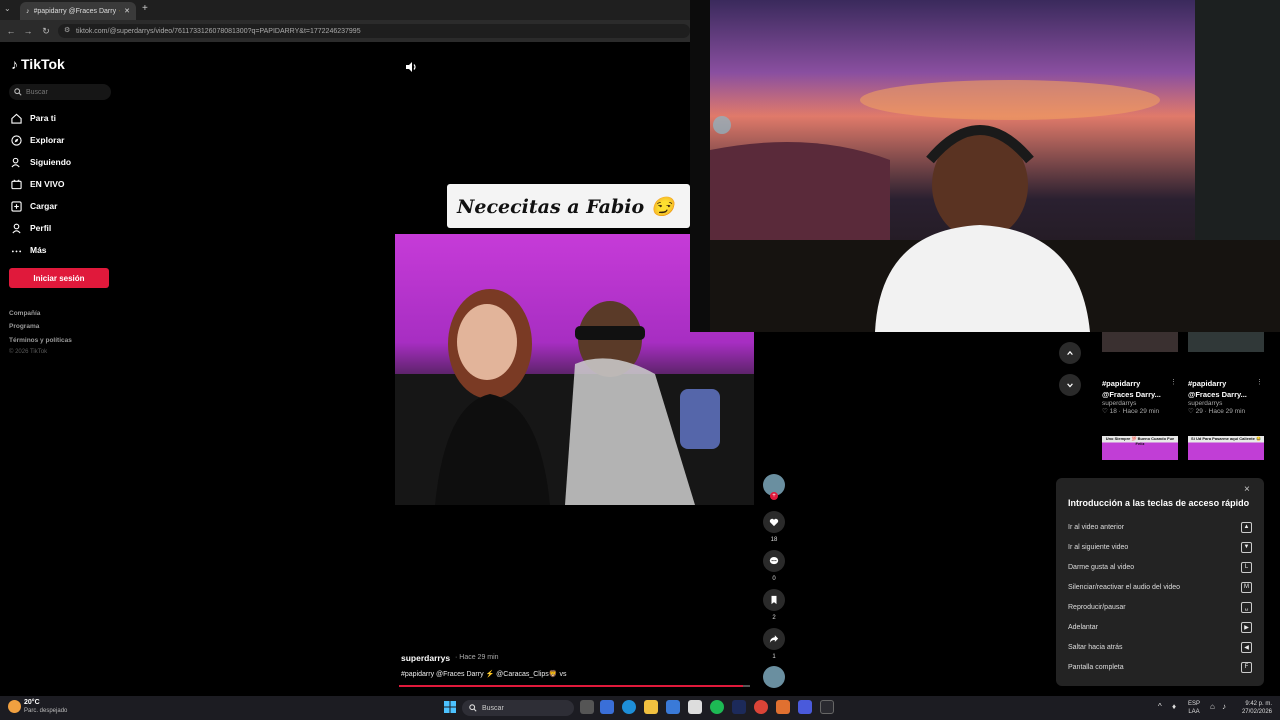 The image size is (1280, 720). I want to click on weather-icon, so click(14, 706).